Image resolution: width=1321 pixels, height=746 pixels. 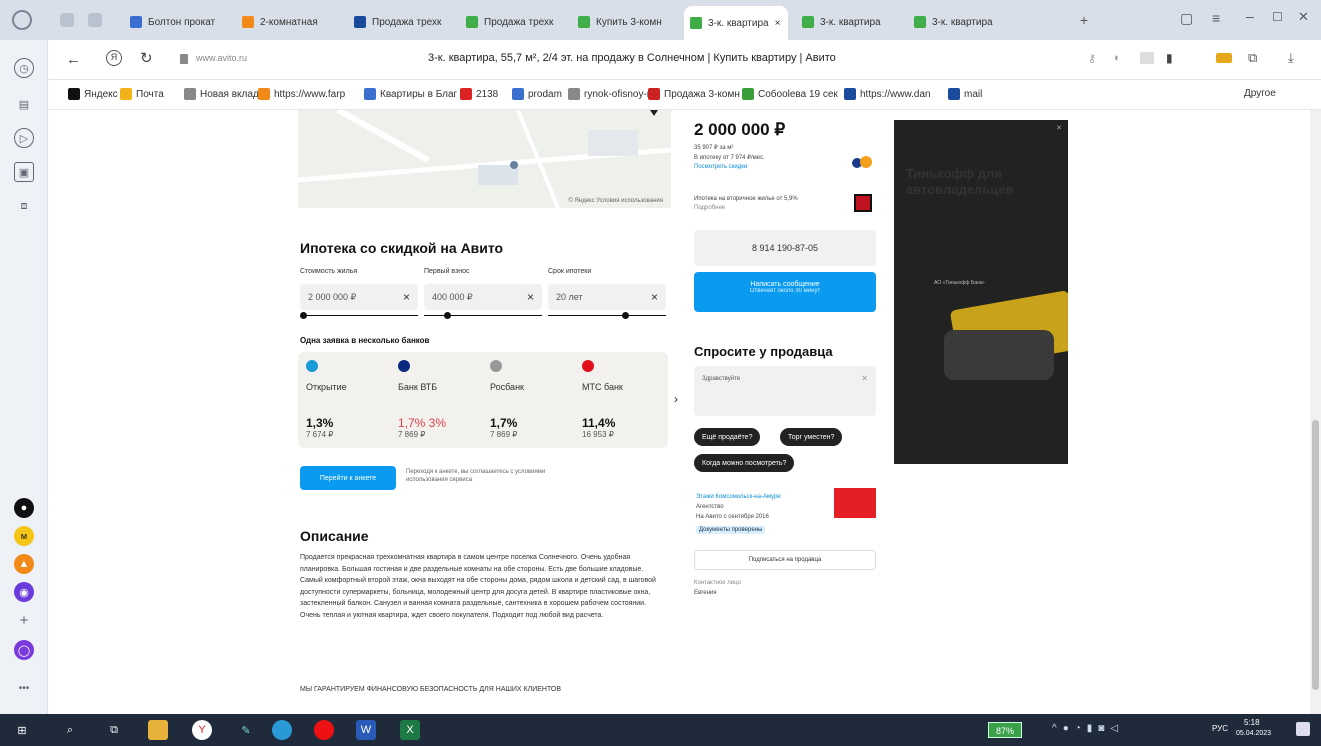 I want to click on phone-button: 8 914 190-87-05, so click(x=785, y=248).